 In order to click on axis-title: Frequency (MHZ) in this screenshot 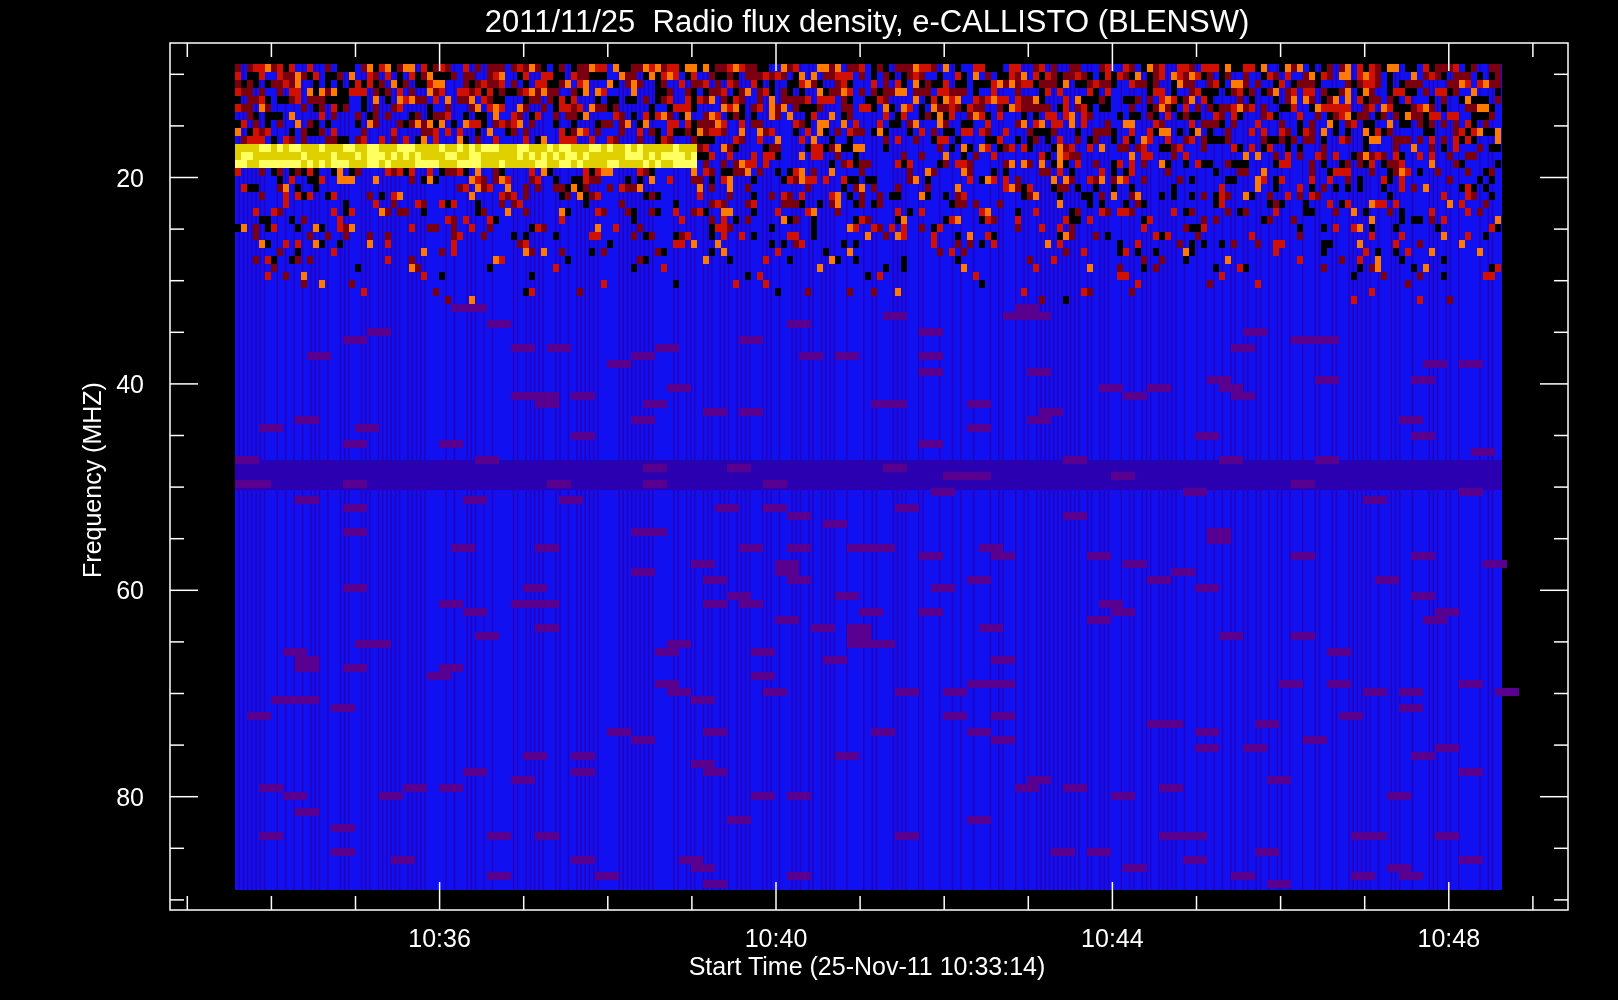, I will do `click(92, 480)`.